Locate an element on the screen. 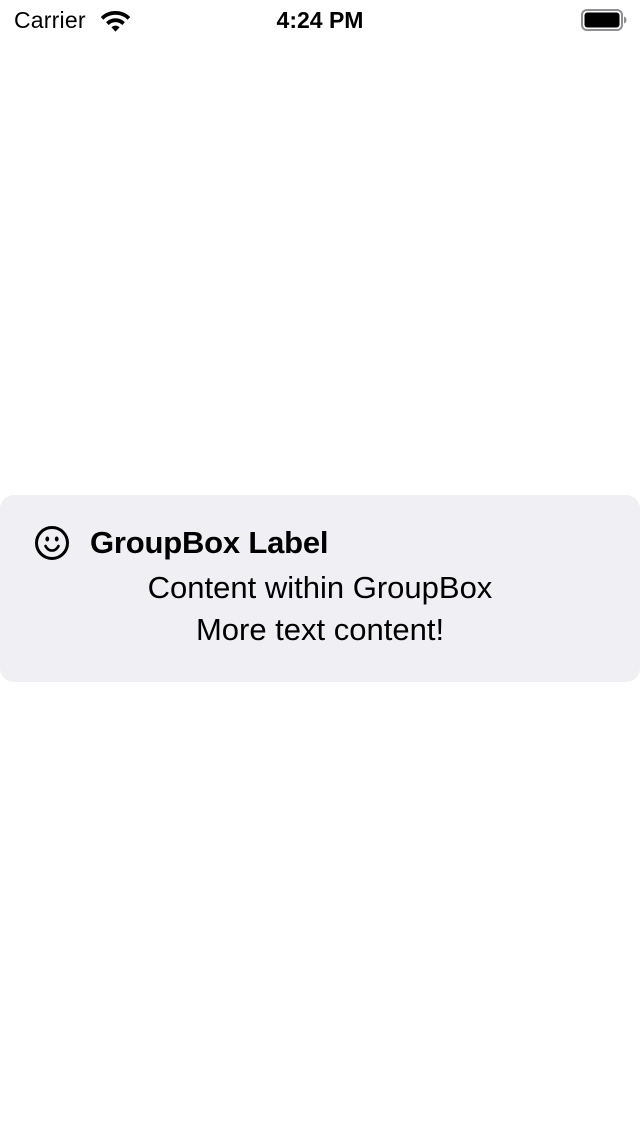 The image size is (640, 1136). status-bar: Carrier 4:24 PM is located at coordinates (320, 20).